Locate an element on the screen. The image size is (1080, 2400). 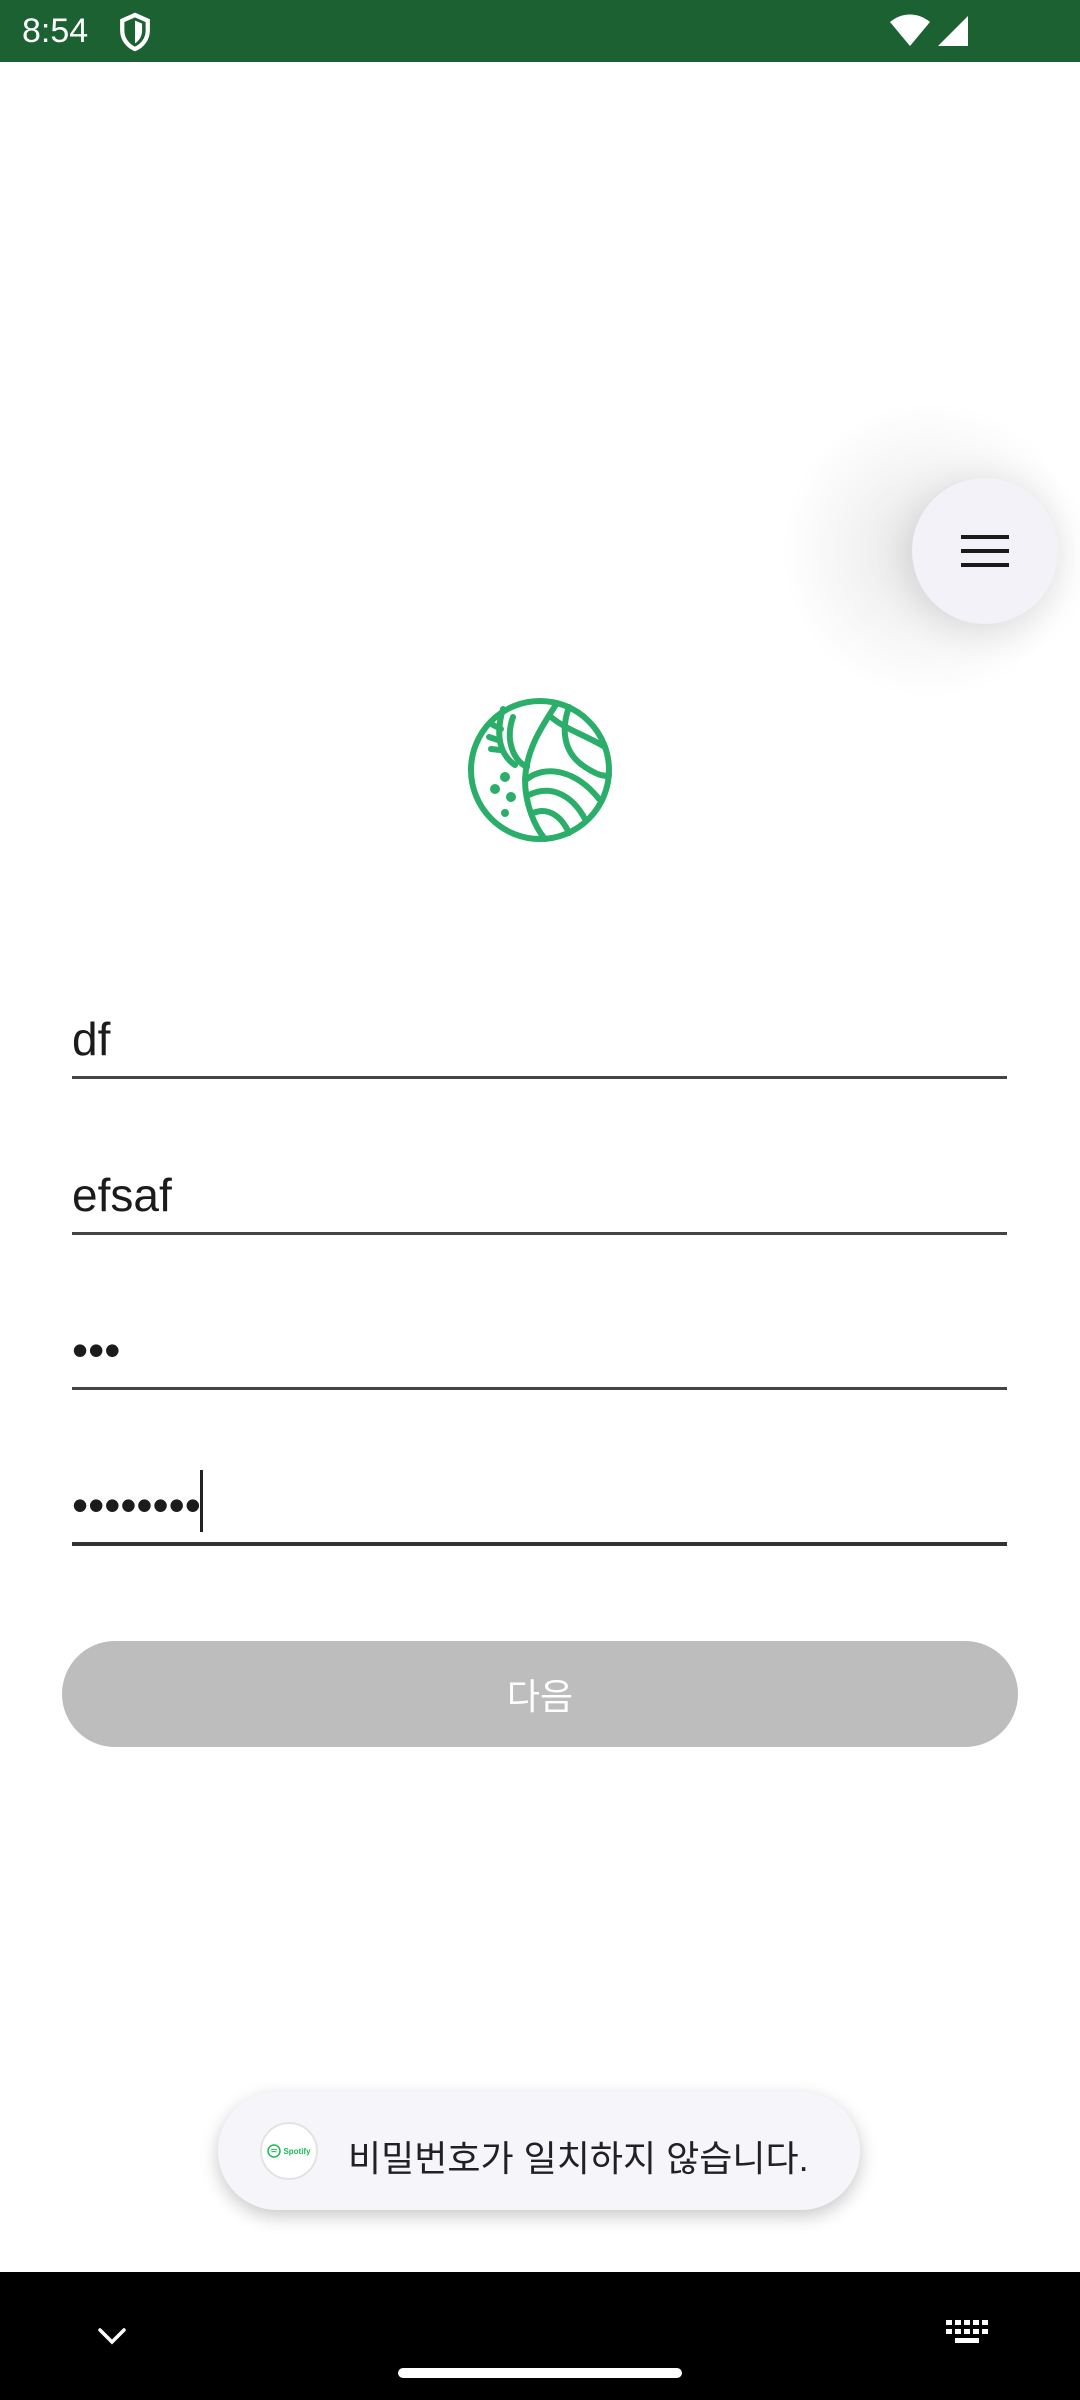
name-field: df is located at coordinates (539, 1039).